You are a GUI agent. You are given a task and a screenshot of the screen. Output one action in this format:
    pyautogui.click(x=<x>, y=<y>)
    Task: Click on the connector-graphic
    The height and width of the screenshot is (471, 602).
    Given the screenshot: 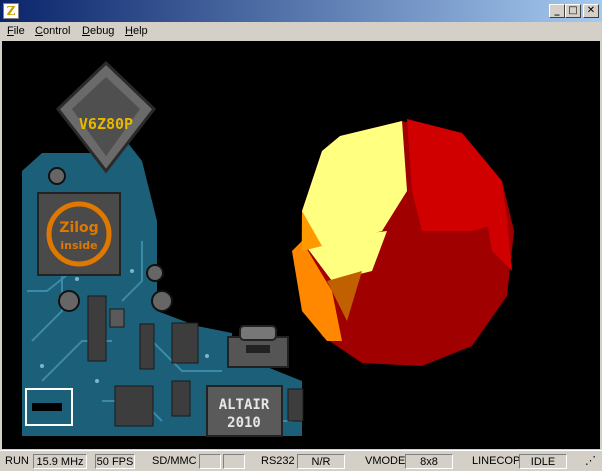 What is the action you would take?
    pyautogui.click(x=258, y=346)
    